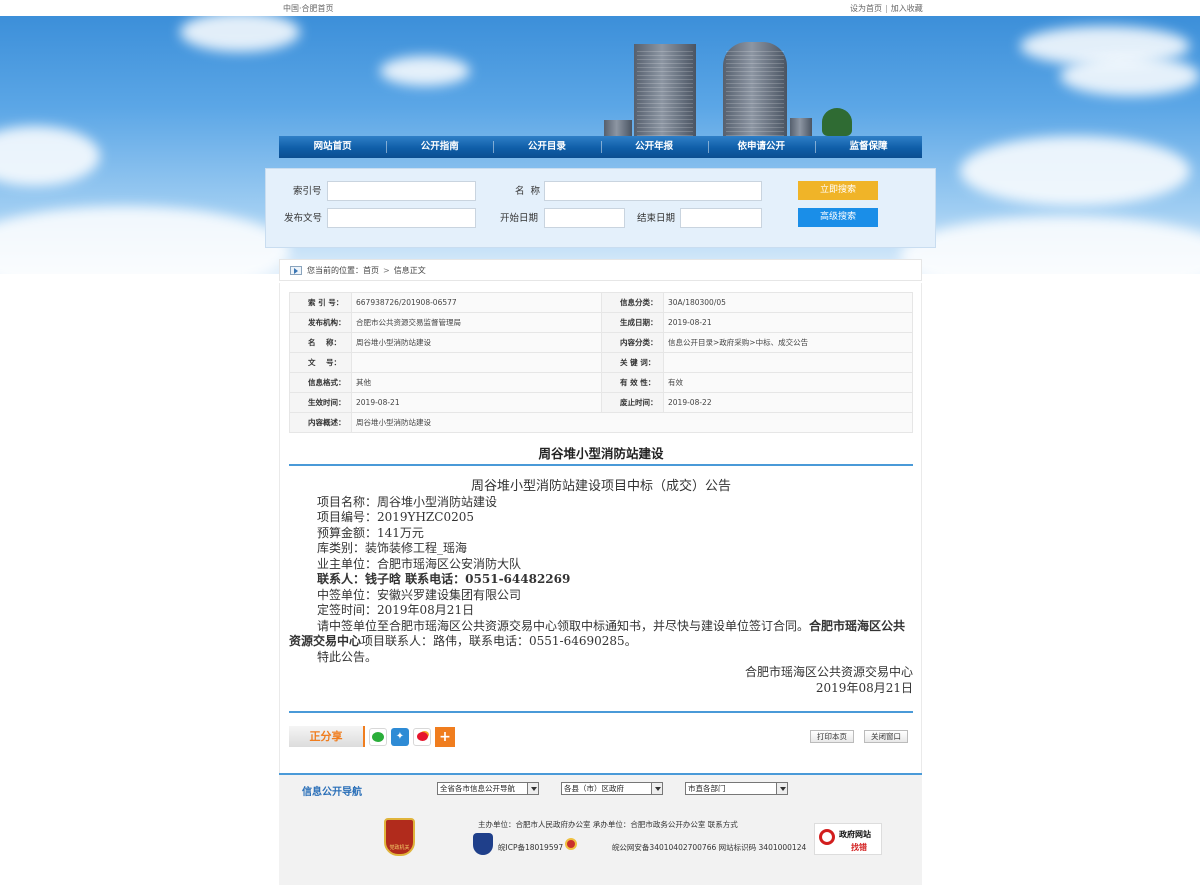 This screenshot has height=885, width=1200. I want to click on select-value: 全省各市信息公开导航, so click(477, 788).